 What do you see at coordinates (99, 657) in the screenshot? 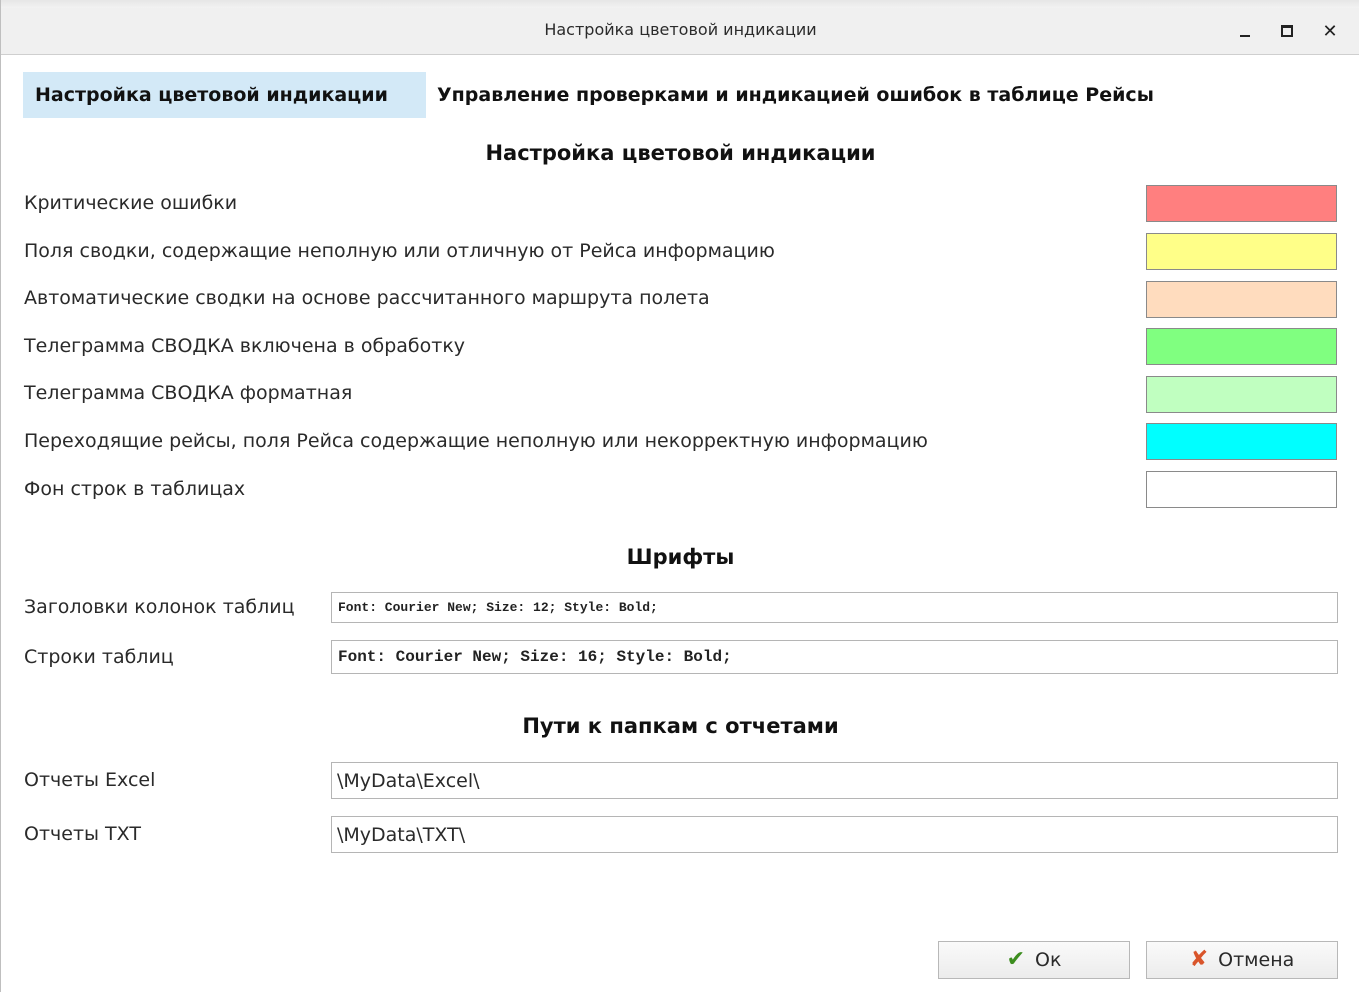
I see `row-font-label: Строки таблиц` at bounding box center [99, 657].